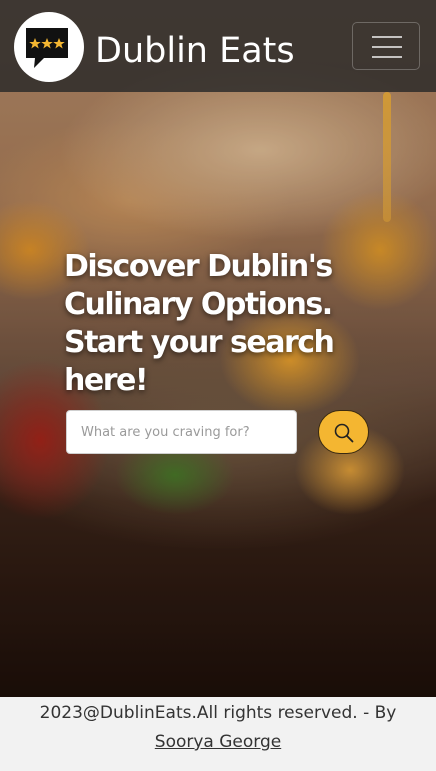 The width and height of the screenshot is (436, 771). What do you see at coordinates (195, 51) in the screenshot?
I see `brand-name: Dublin Eats` at bounding box center [195, 51].